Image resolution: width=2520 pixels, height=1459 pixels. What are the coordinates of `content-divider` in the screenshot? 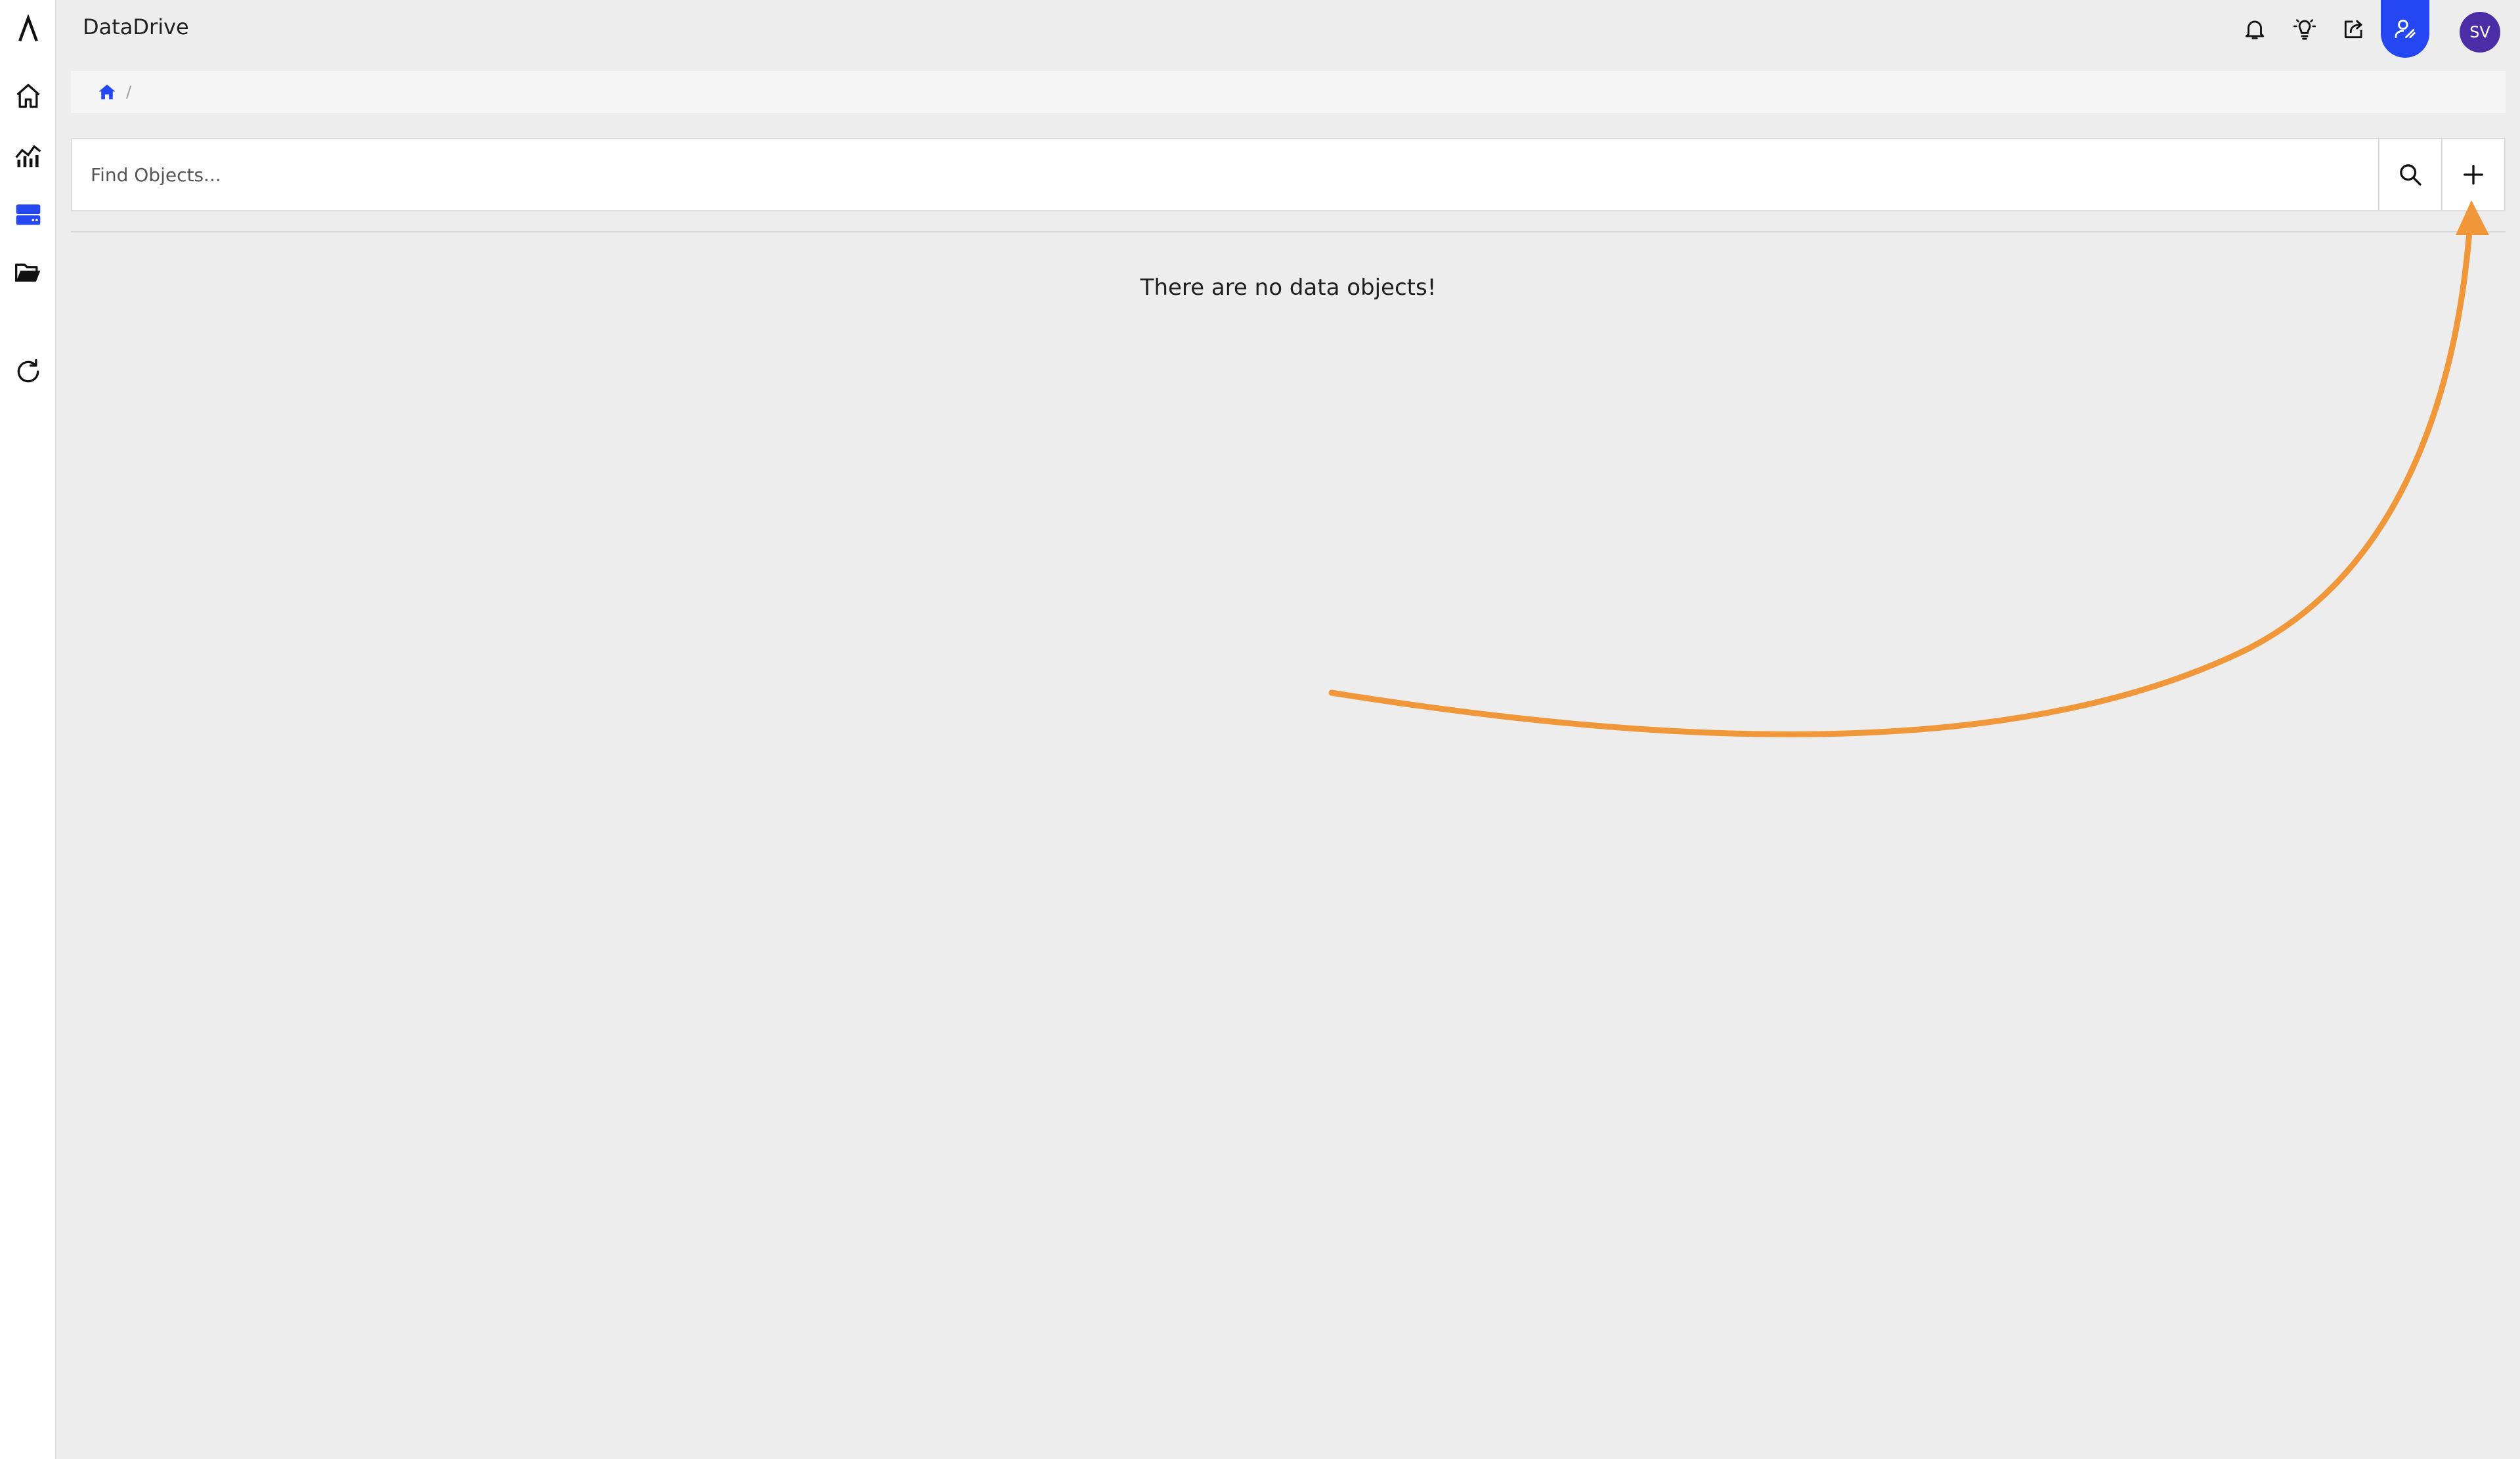 It's located at (1288, 231).